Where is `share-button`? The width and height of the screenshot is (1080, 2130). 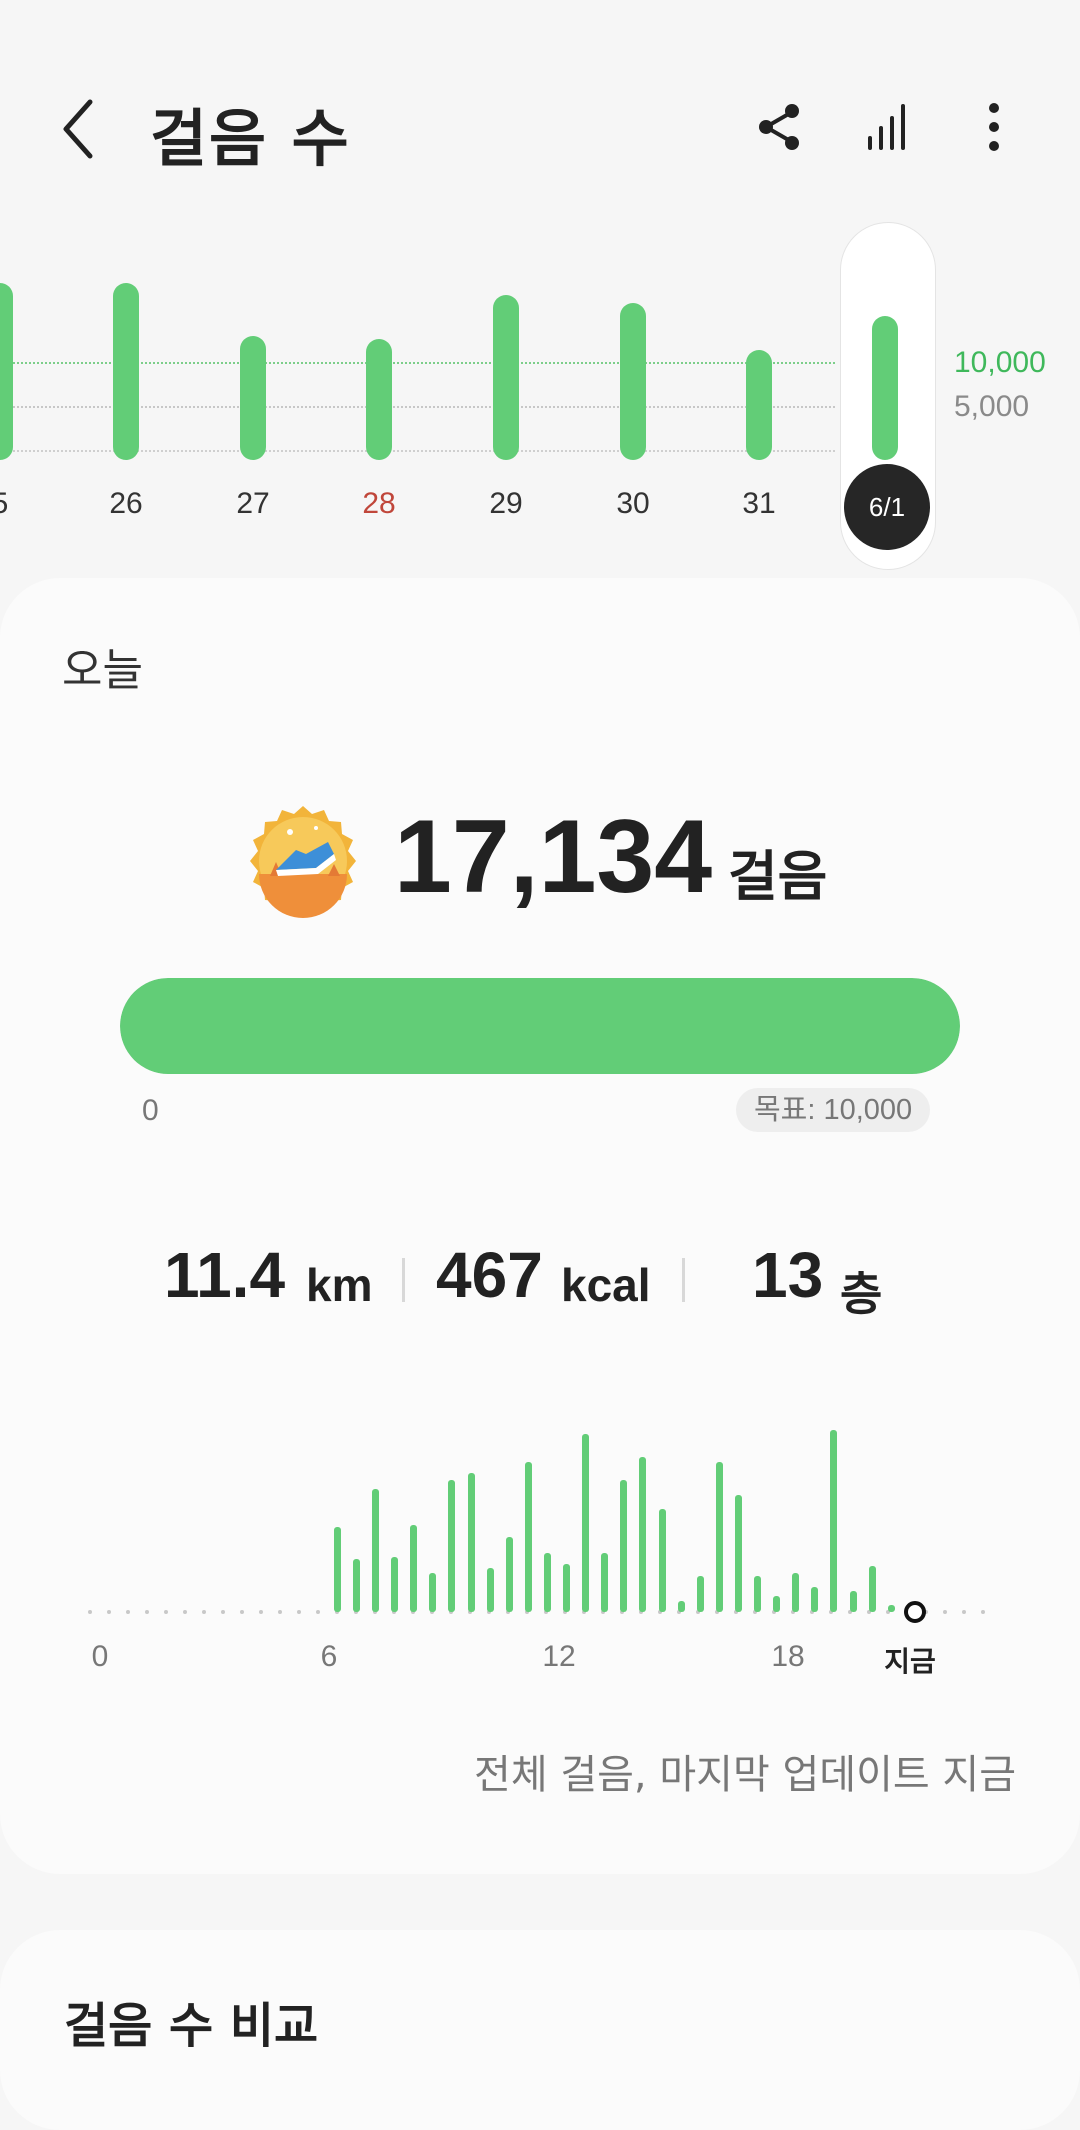 share-button is located at coordinates (779, 127).